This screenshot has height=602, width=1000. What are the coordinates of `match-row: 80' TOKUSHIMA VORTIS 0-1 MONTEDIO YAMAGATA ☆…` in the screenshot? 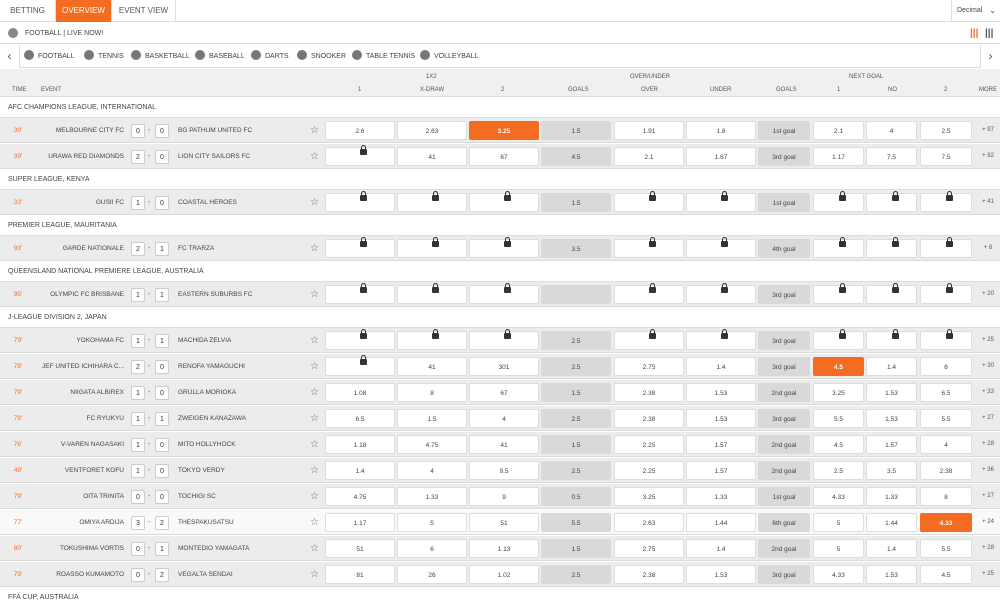 It's located at (500, 548).